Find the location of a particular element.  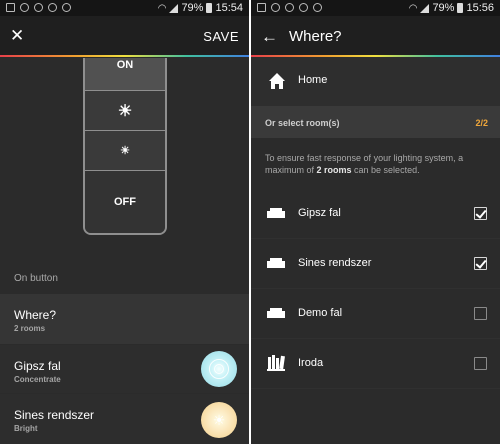

page-title: Where? is located at coordinates (315, 36).